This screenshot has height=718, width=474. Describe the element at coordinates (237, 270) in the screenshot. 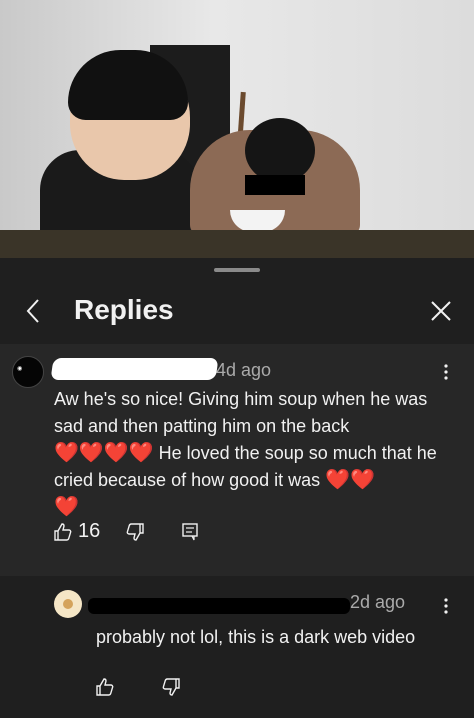

I see `drag-handle` at that location.